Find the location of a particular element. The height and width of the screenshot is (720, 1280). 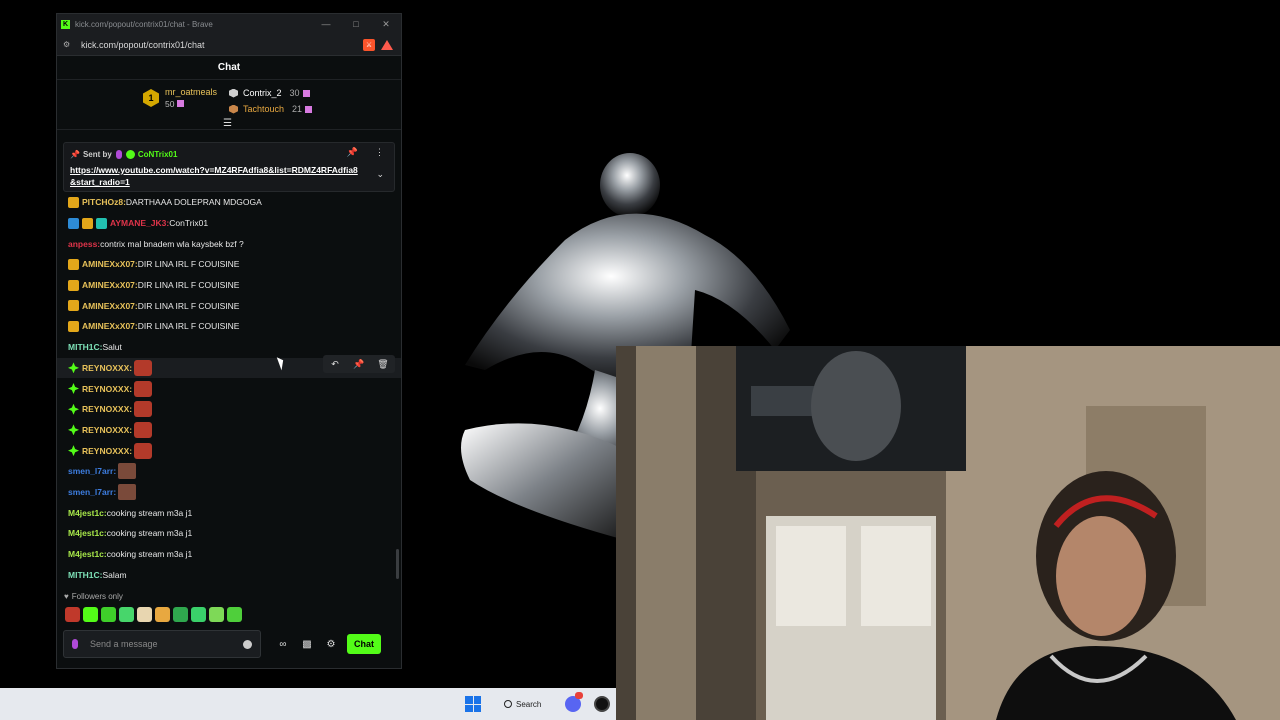

chevron-down-icon: ⌄ is located at coordinates (380, 174).